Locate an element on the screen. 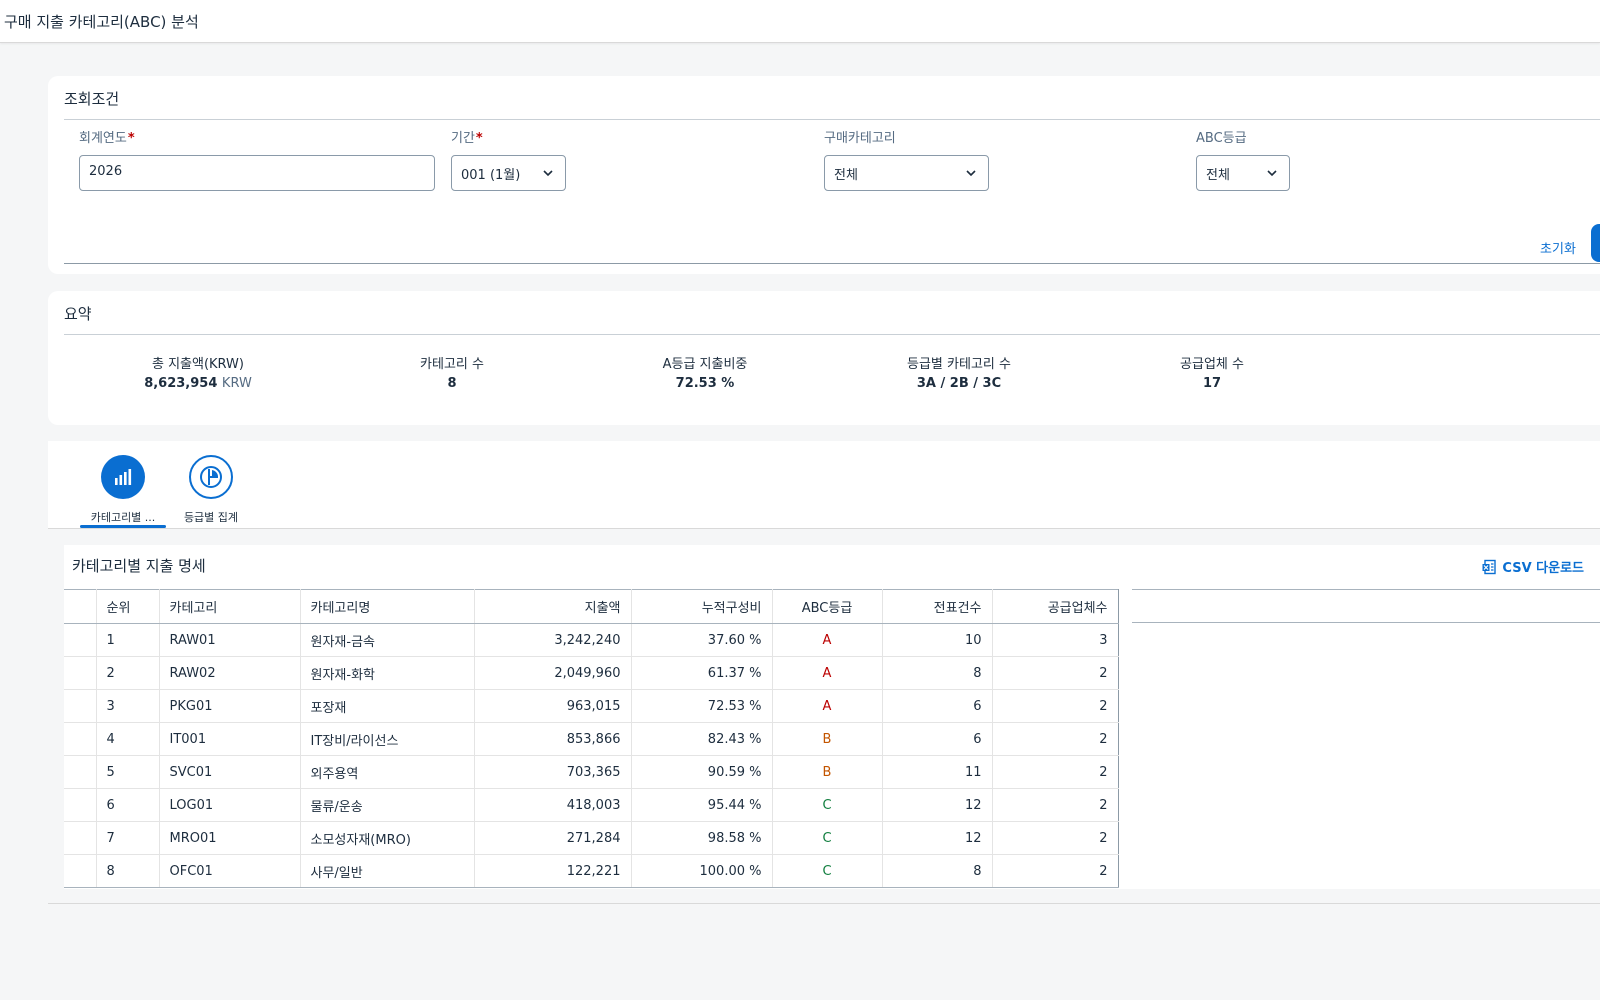  cell-rank: 1 is located at coordinates (128, 640).